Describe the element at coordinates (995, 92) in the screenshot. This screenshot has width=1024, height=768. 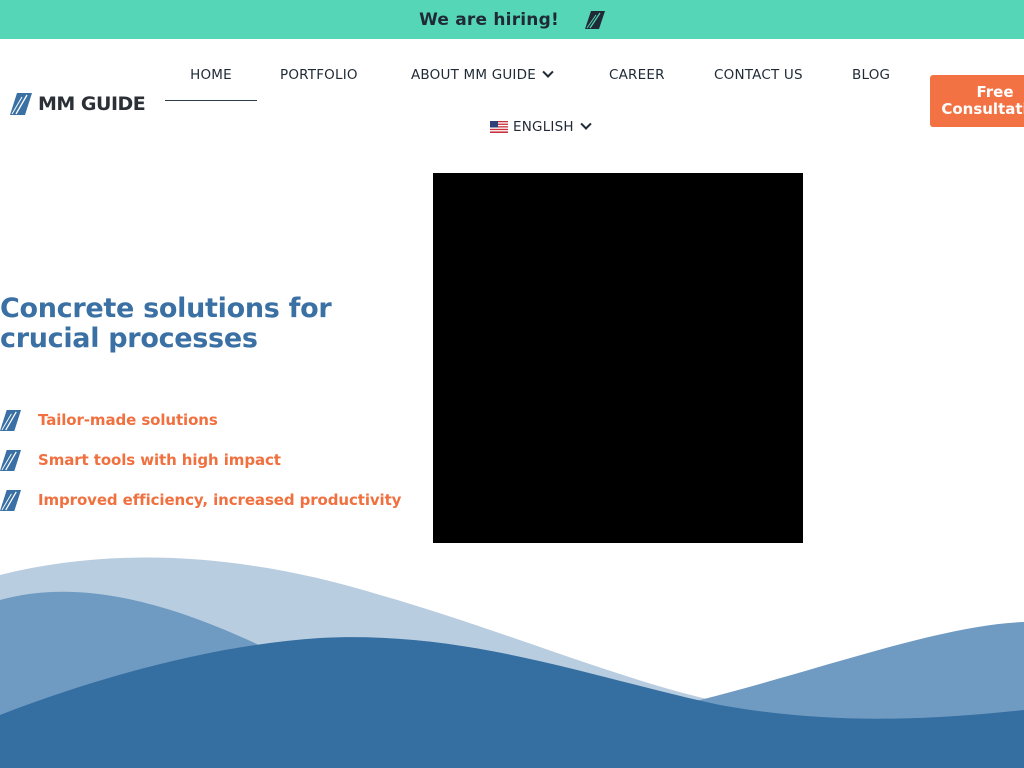
I see `cta-line-1: Free` at that location.